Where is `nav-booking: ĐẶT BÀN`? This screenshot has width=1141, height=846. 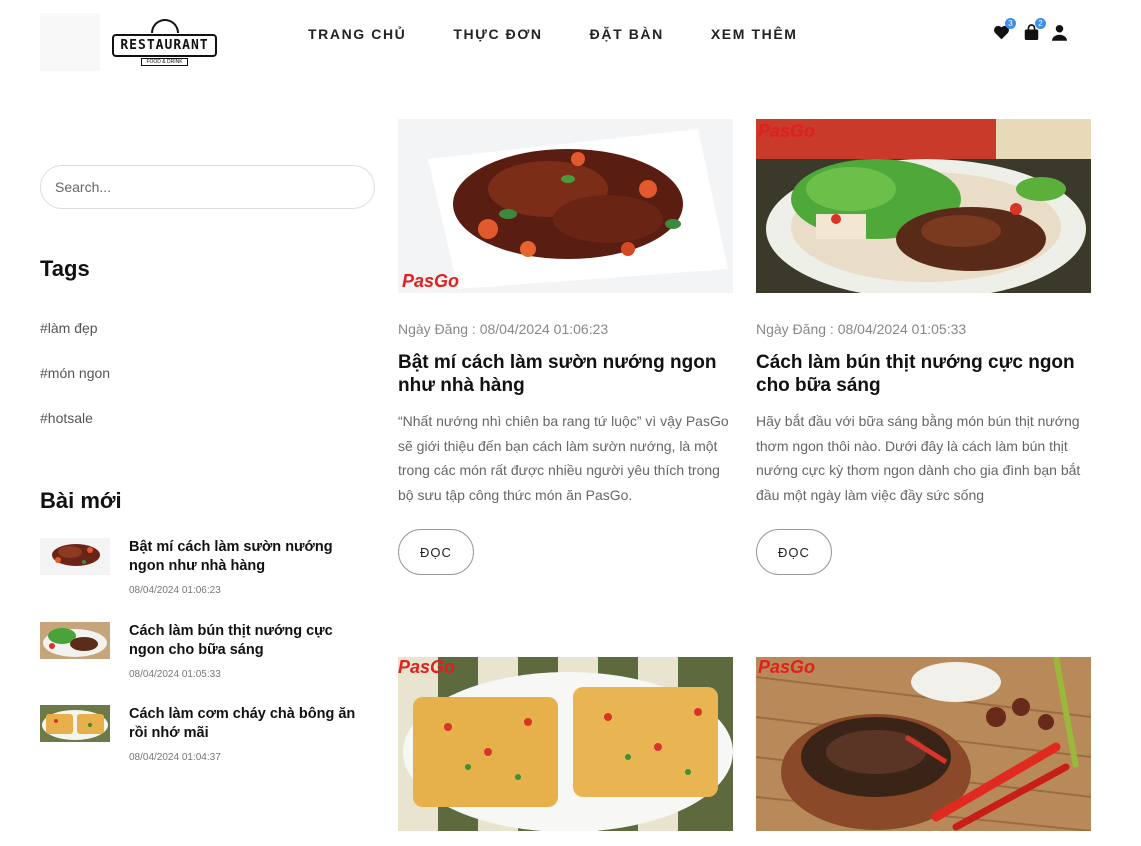 nav-booking: ĐẶT BÀN is located at coordinates (627, 34).